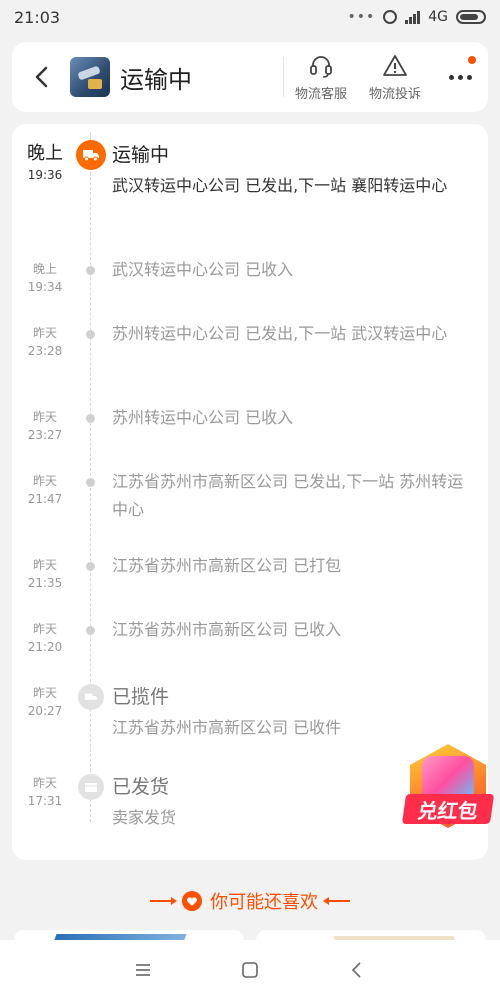  I want to click on event-time: 昨天 21:20, so click(45, 638).